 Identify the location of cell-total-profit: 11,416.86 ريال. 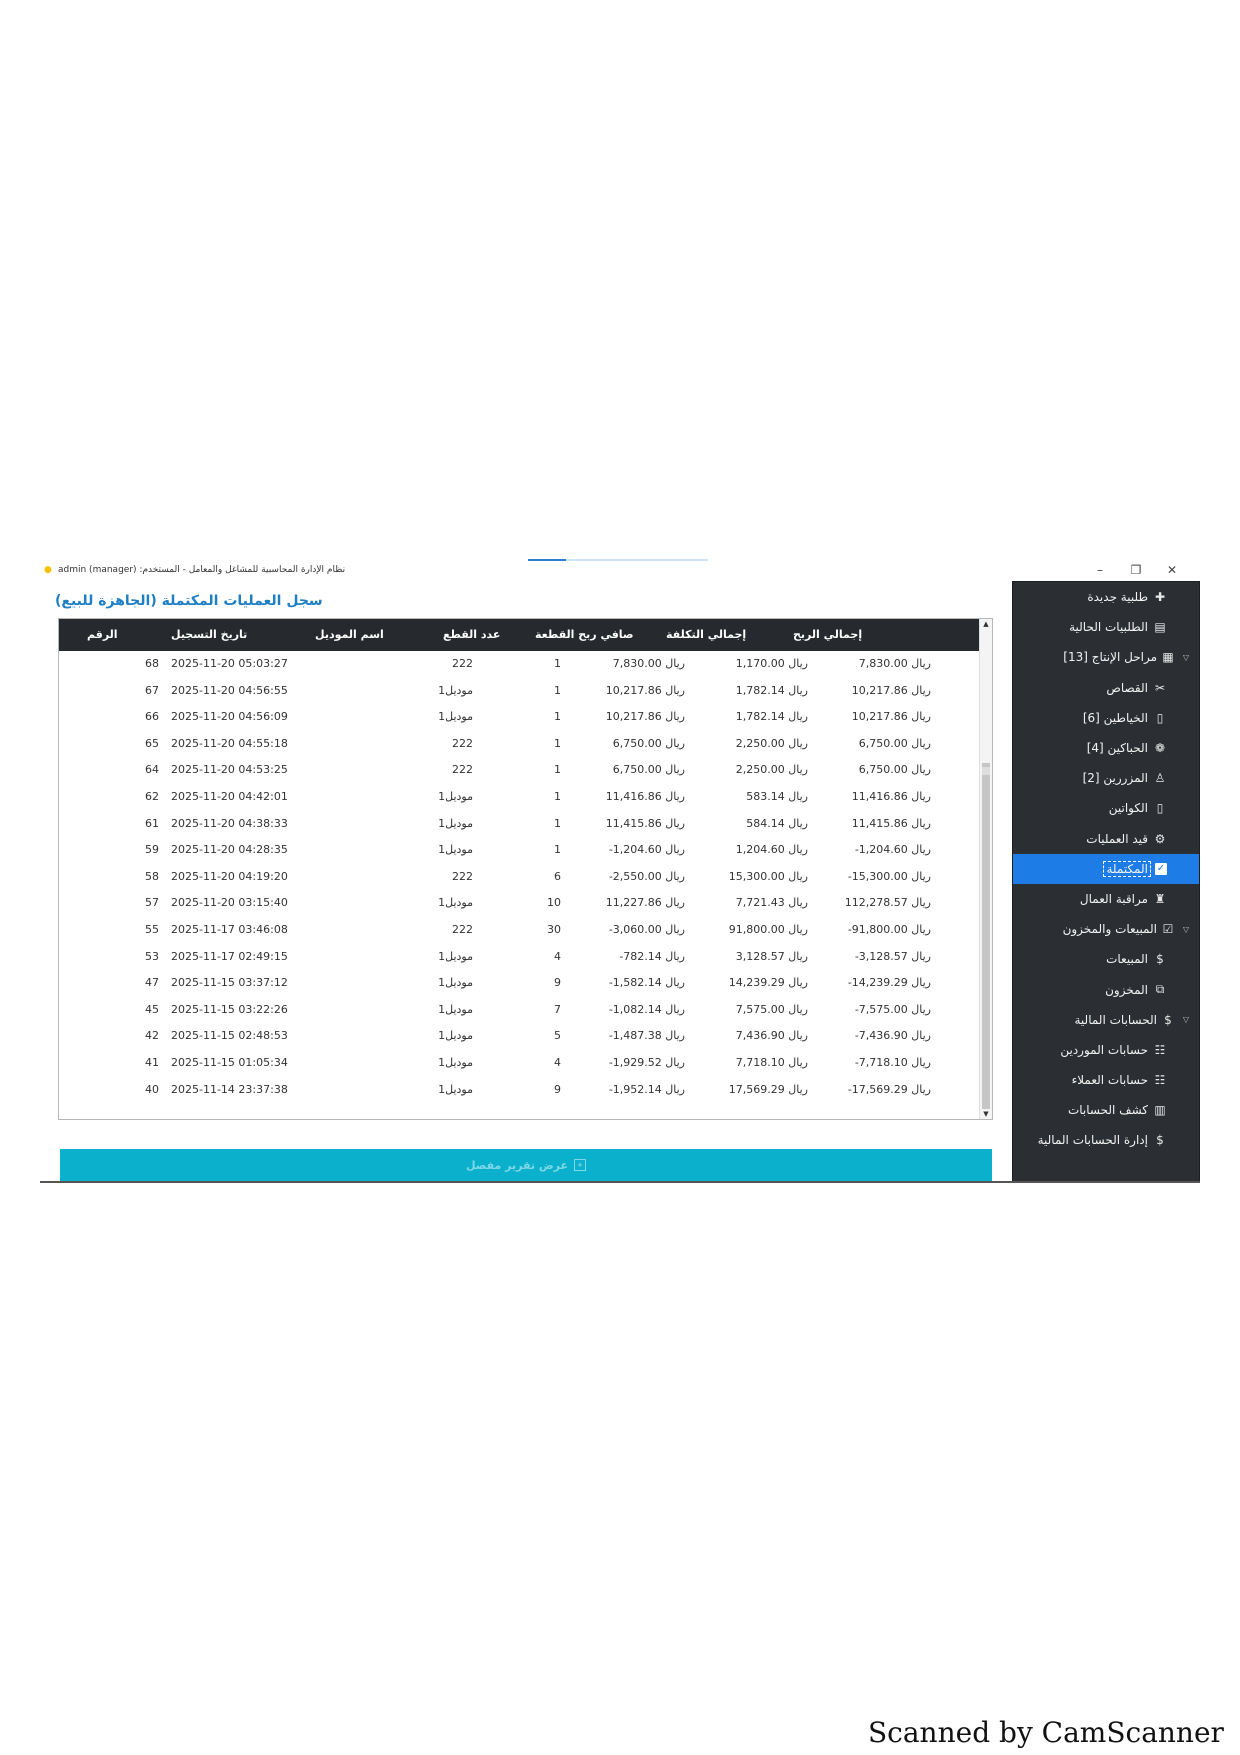
(891, 796).